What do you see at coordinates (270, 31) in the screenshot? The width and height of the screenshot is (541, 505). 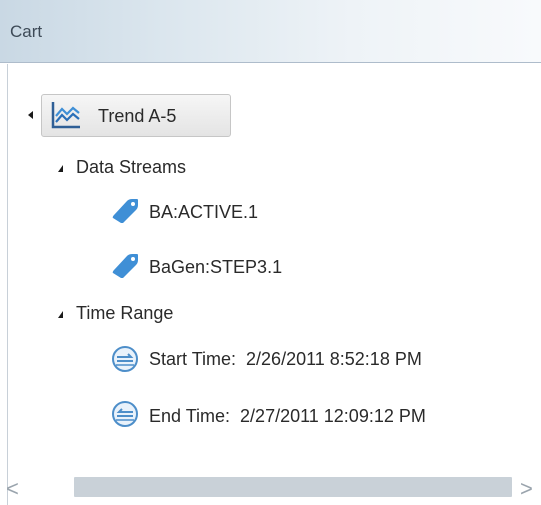 I see `panel-header: Cart` at bounding box center [270, 31].